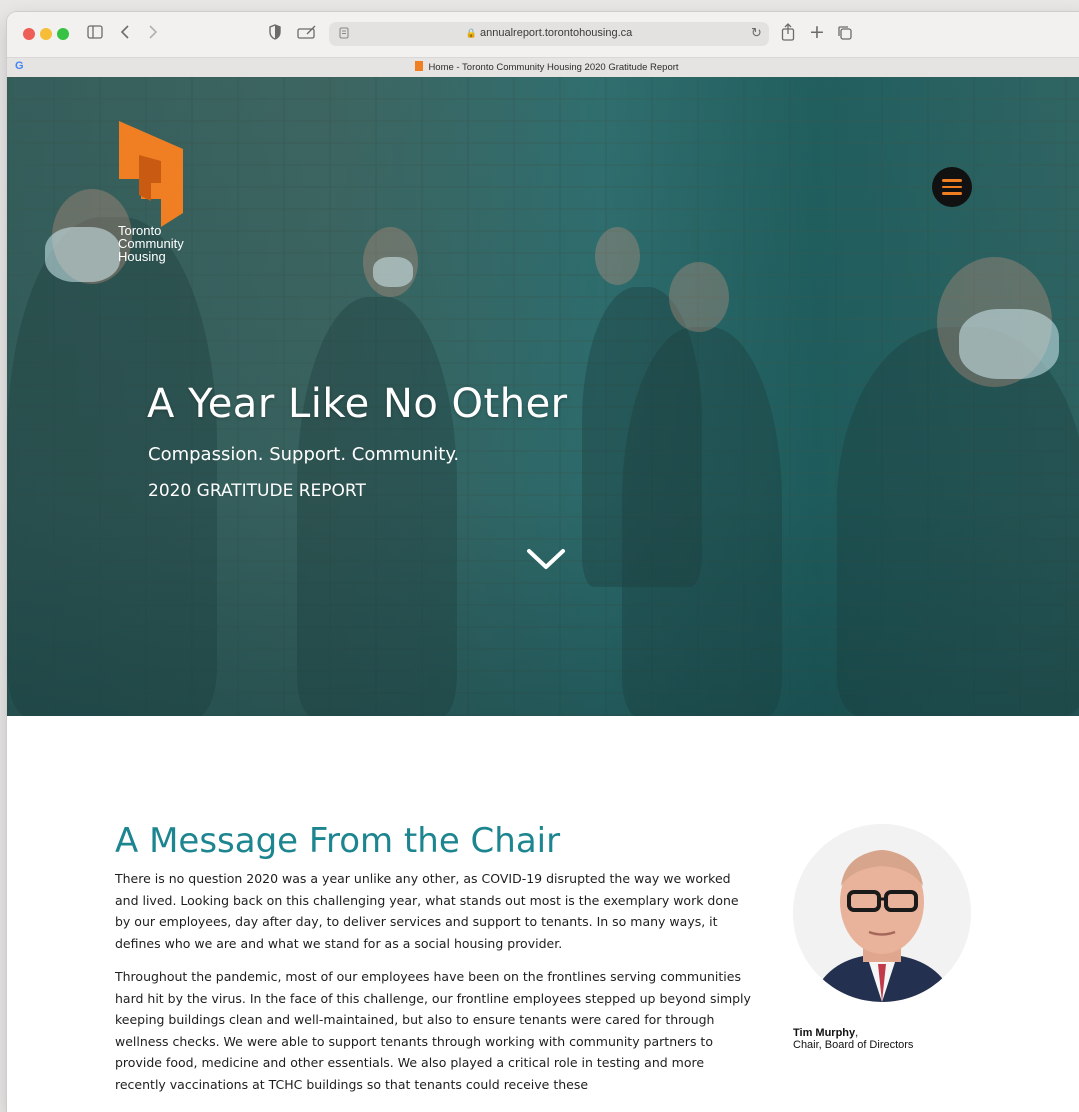  Describe the element at coordinates (756, 34) in the screenshot. I see `reload-icon: ↻` at that location.